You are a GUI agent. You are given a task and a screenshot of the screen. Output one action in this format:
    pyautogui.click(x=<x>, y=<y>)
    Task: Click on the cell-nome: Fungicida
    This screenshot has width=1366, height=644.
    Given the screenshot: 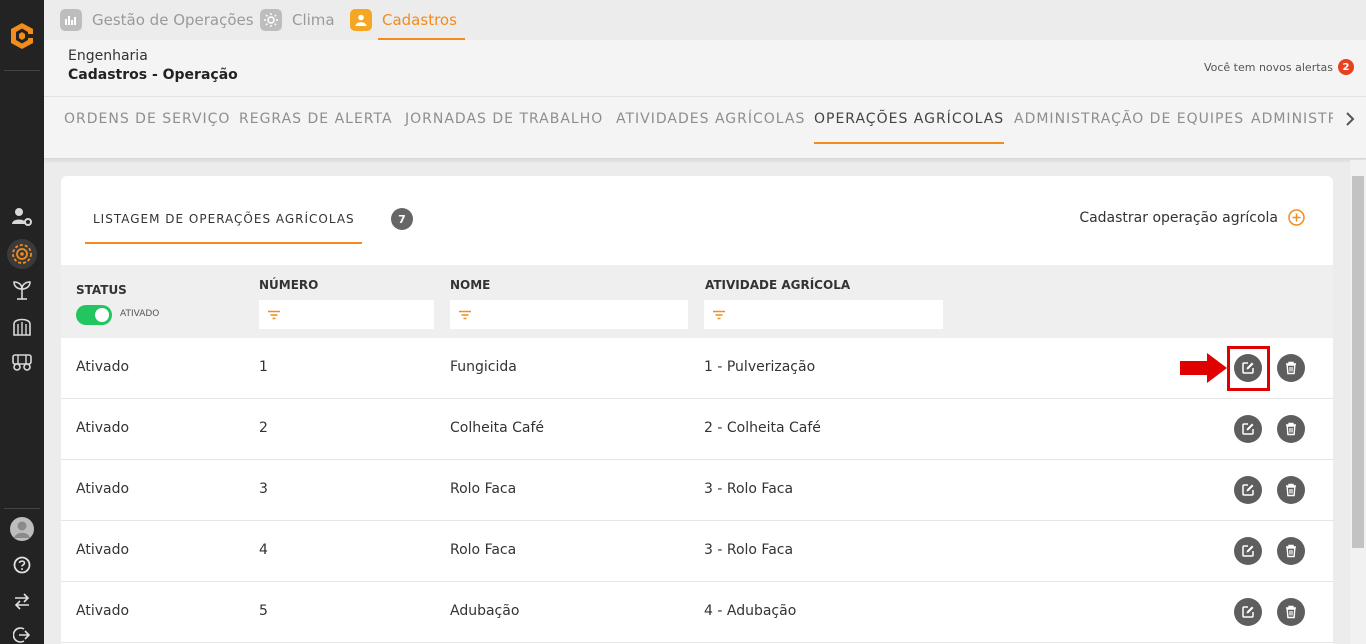 What is the action you would take?
    pyautogui.click(x=483, y=367)
    